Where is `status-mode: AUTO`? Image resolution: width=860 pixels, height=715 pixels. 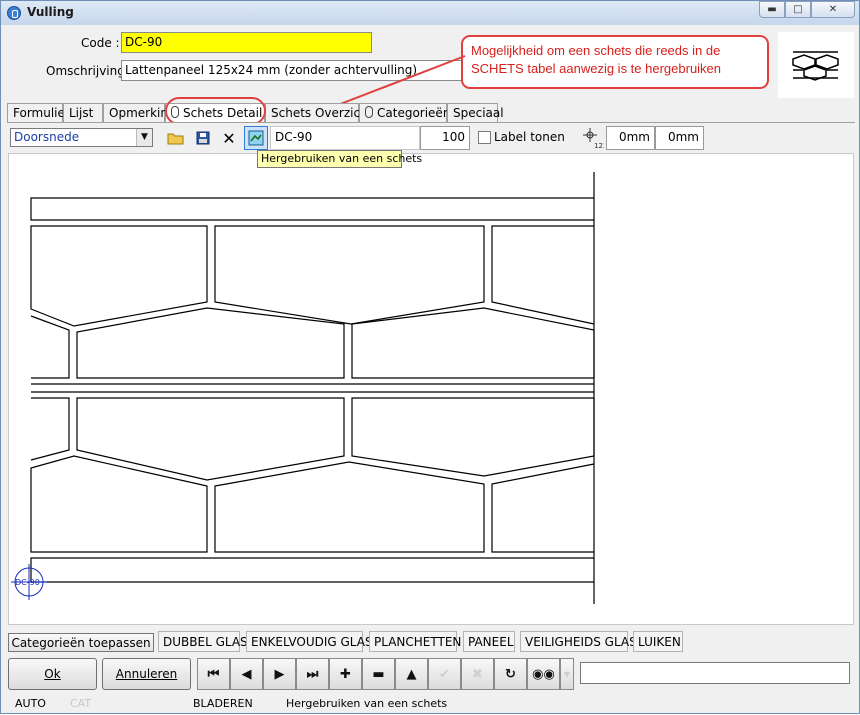 status-mode: AUTO is located at coordinates (30, 703).